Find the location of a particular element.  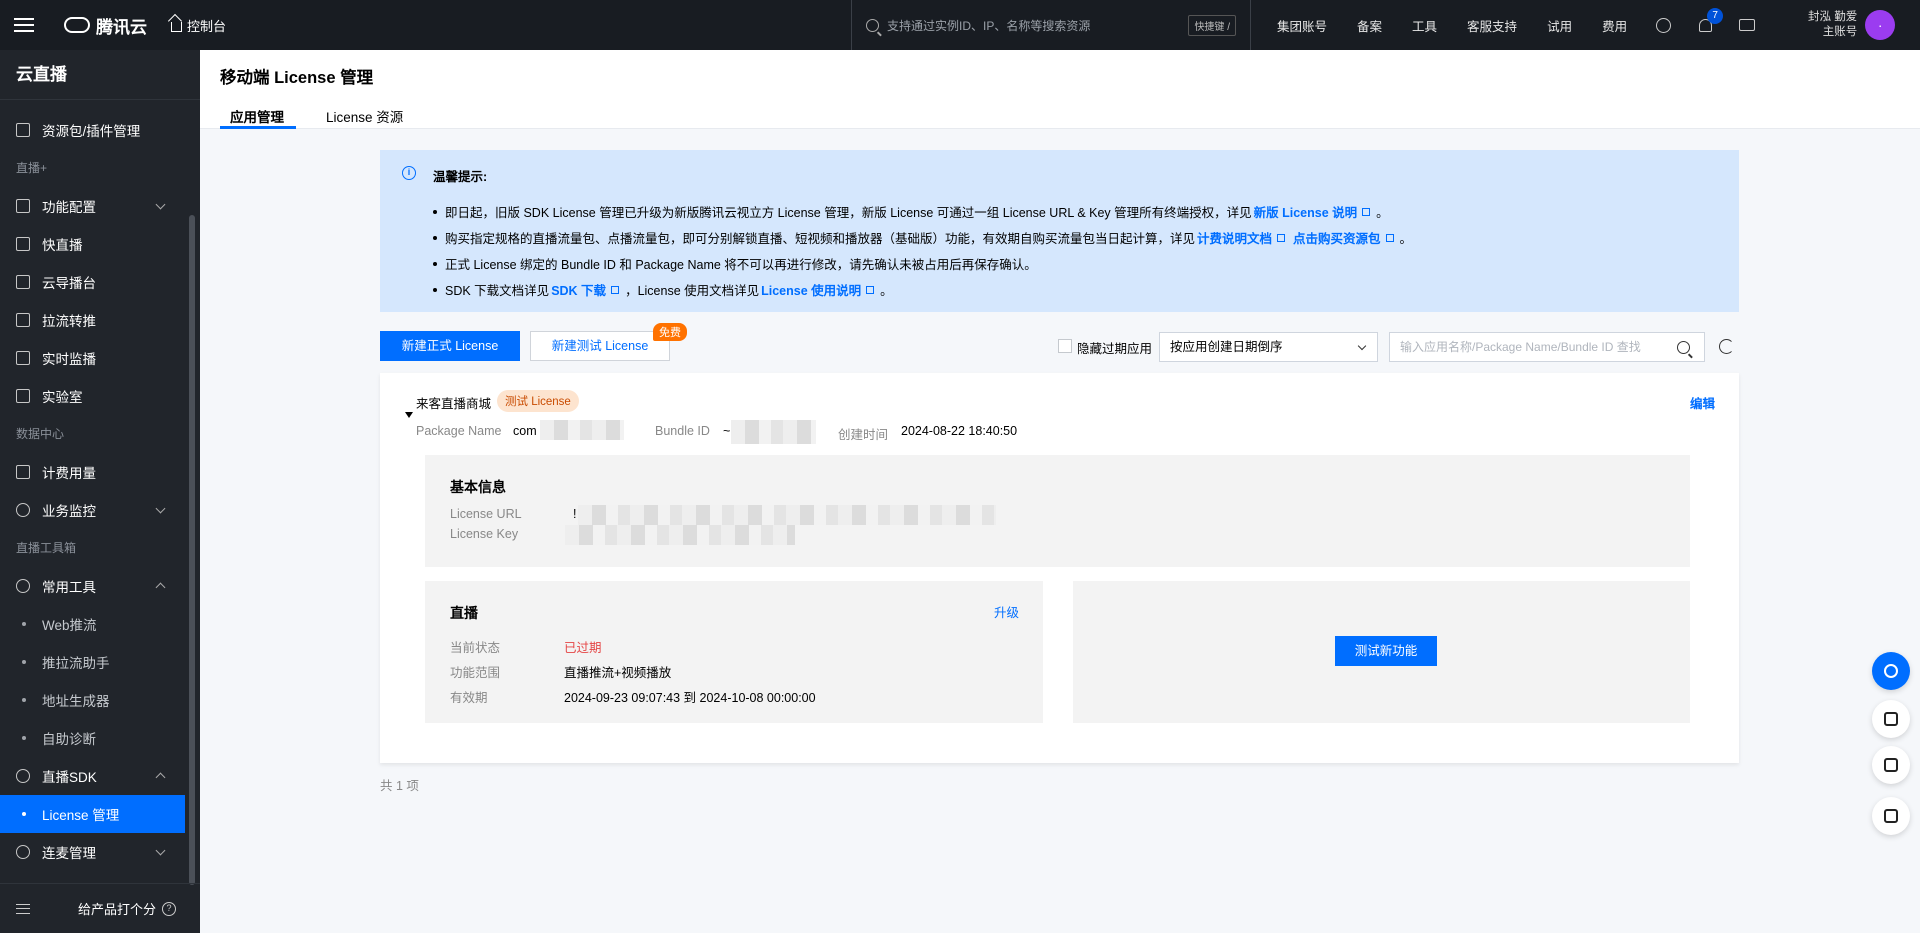

gauge-icon is located at coordinates (23, 510).